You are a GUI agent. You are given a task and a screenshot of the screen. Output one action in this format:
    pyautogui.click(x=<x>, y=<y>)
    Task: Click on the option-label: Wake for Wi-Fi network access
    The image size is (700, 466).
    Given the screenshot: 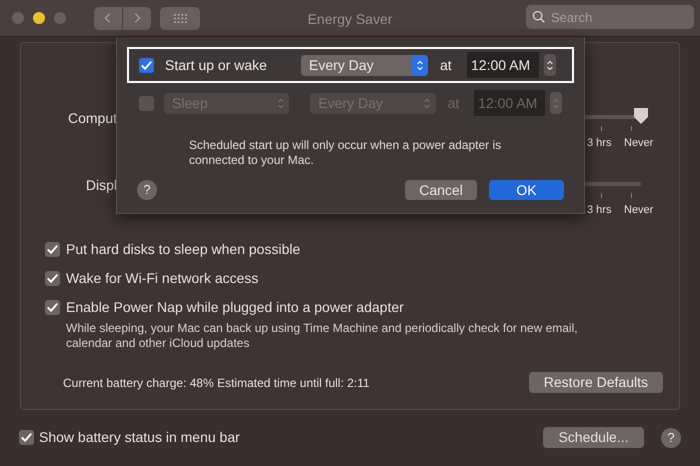 What is the action you would take?
    pyautogui.click(x=162, y=278)
    